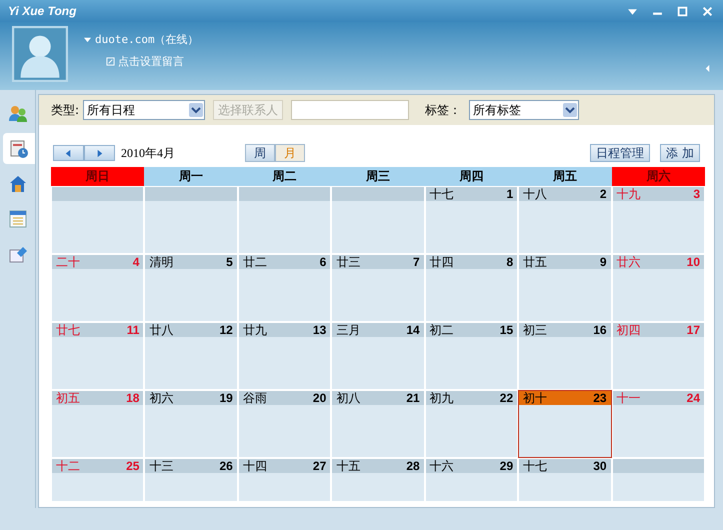  What do you see at coordinates (348, 398) in the screenshot?
I see `lunar-date: 初八` at bounding box center [348, 398].